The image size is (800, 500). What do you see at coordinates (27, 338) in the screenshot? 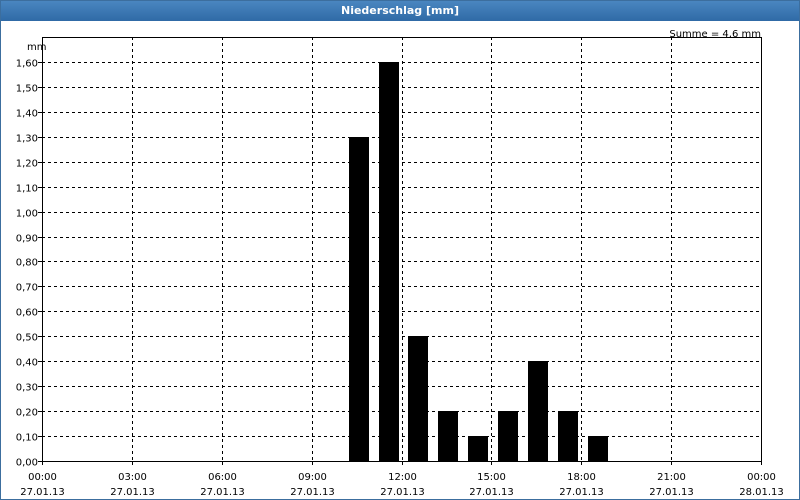
I see `y-tick-label: 0,50` at bounding box center [27, 338].